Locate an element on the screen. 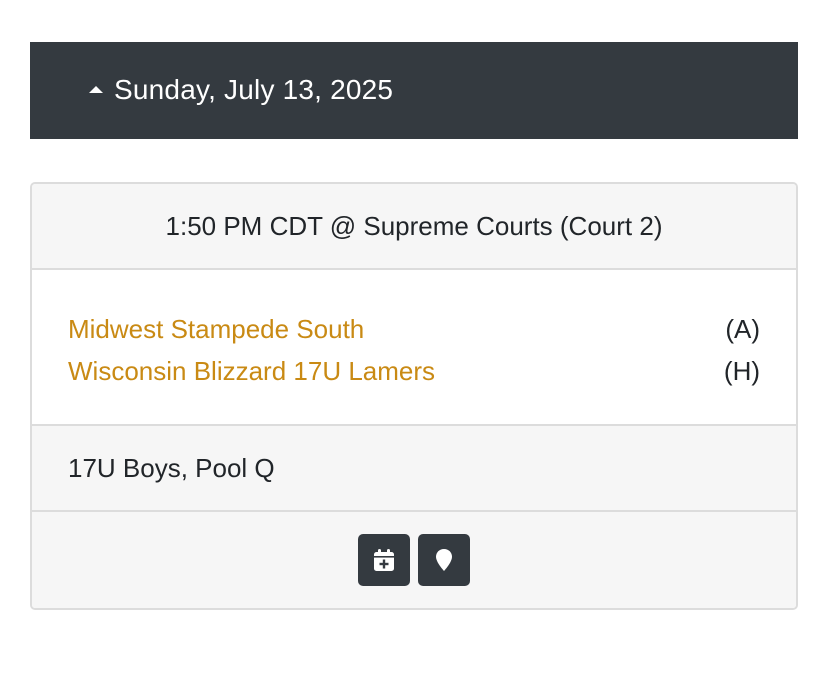 The width and height of the screenshot is (828, 678). date-label: Sunday, July 13, 2025 is located at coordinates (254, 89).